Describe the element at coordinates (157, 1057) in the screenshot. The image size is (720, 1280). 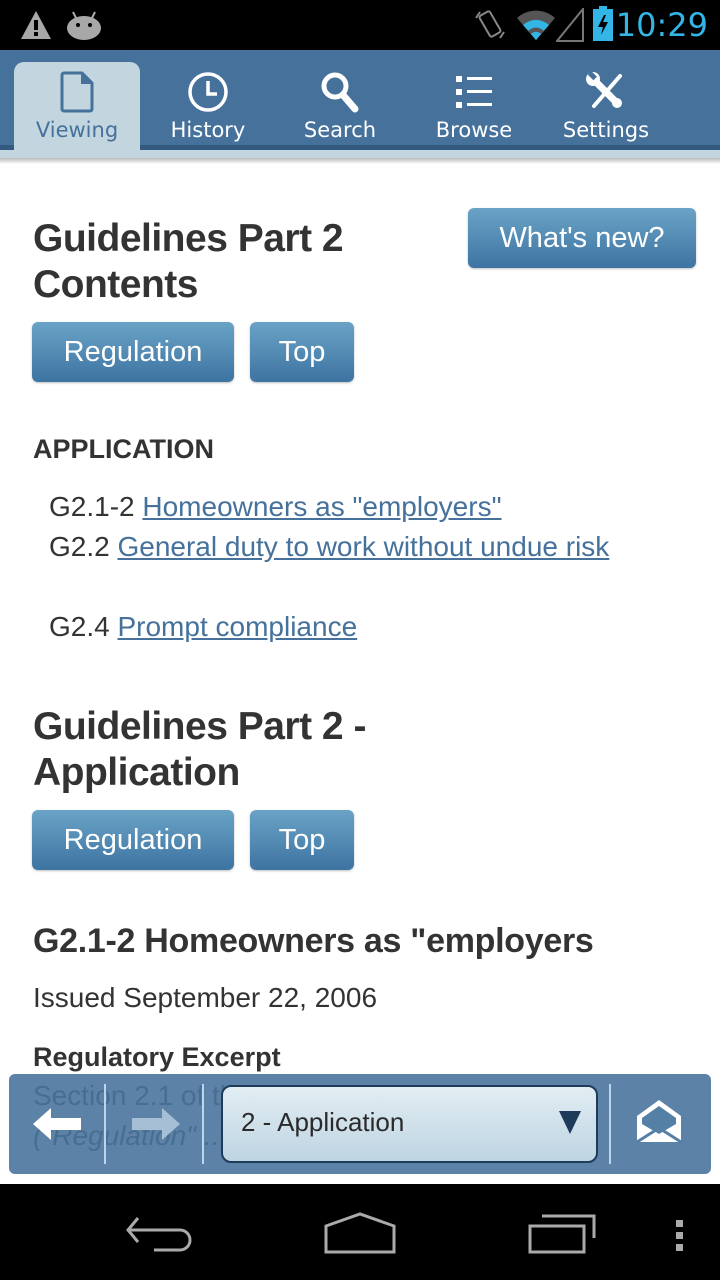
I see `excerpt-heading: Regulatory Excerpt` at that location.